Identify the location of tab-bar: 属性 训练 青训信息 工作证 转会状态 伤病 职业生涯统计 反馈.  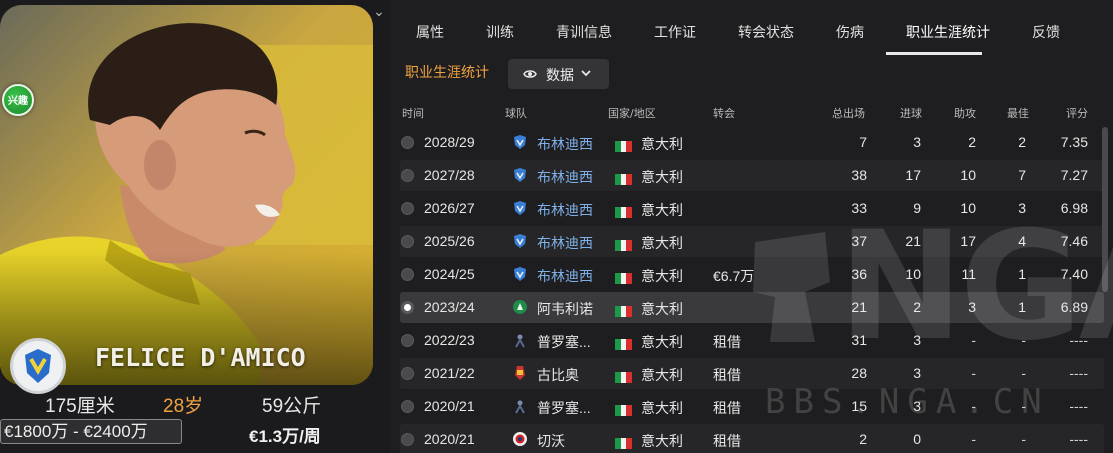
(751, 27).